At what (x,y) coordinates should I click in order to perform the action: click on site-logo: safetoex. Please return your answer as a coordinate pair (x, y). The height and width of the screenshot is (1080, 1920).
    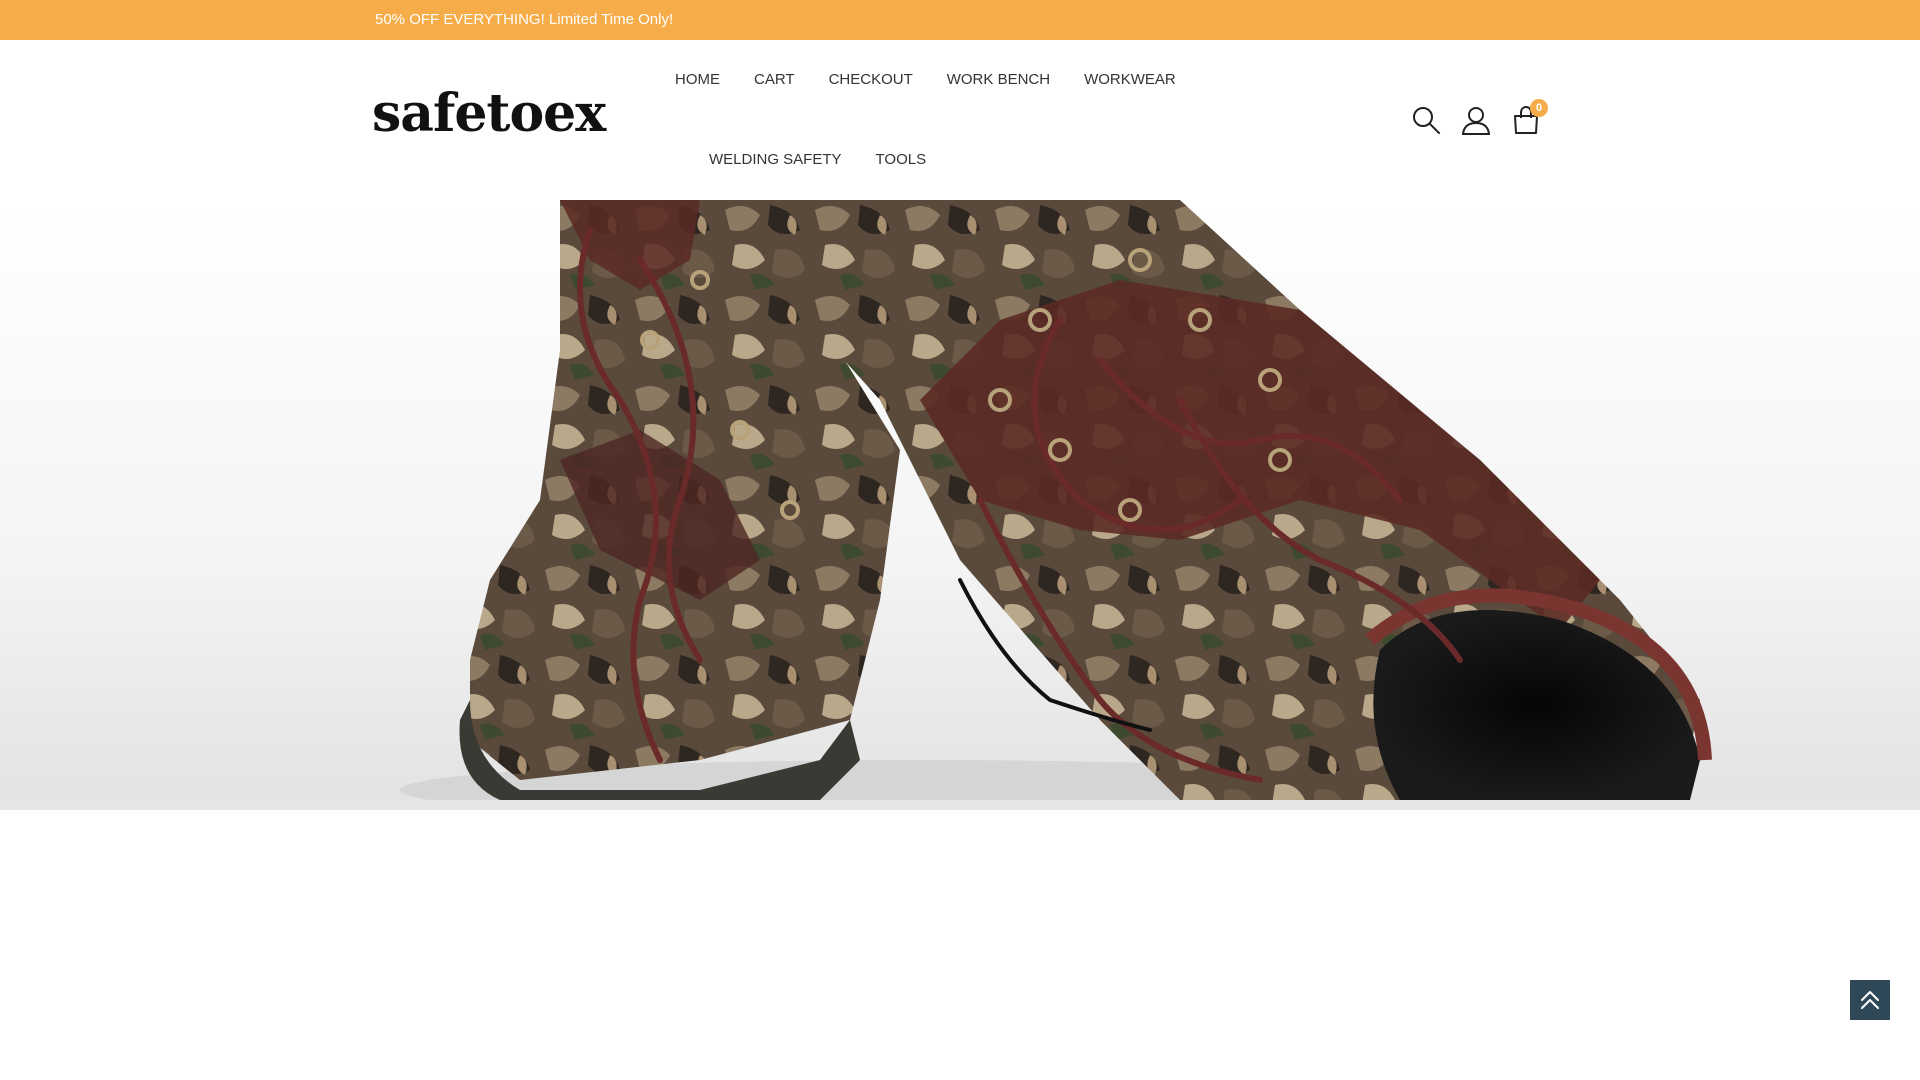
    Looking at the image, I should click on (489, 114).